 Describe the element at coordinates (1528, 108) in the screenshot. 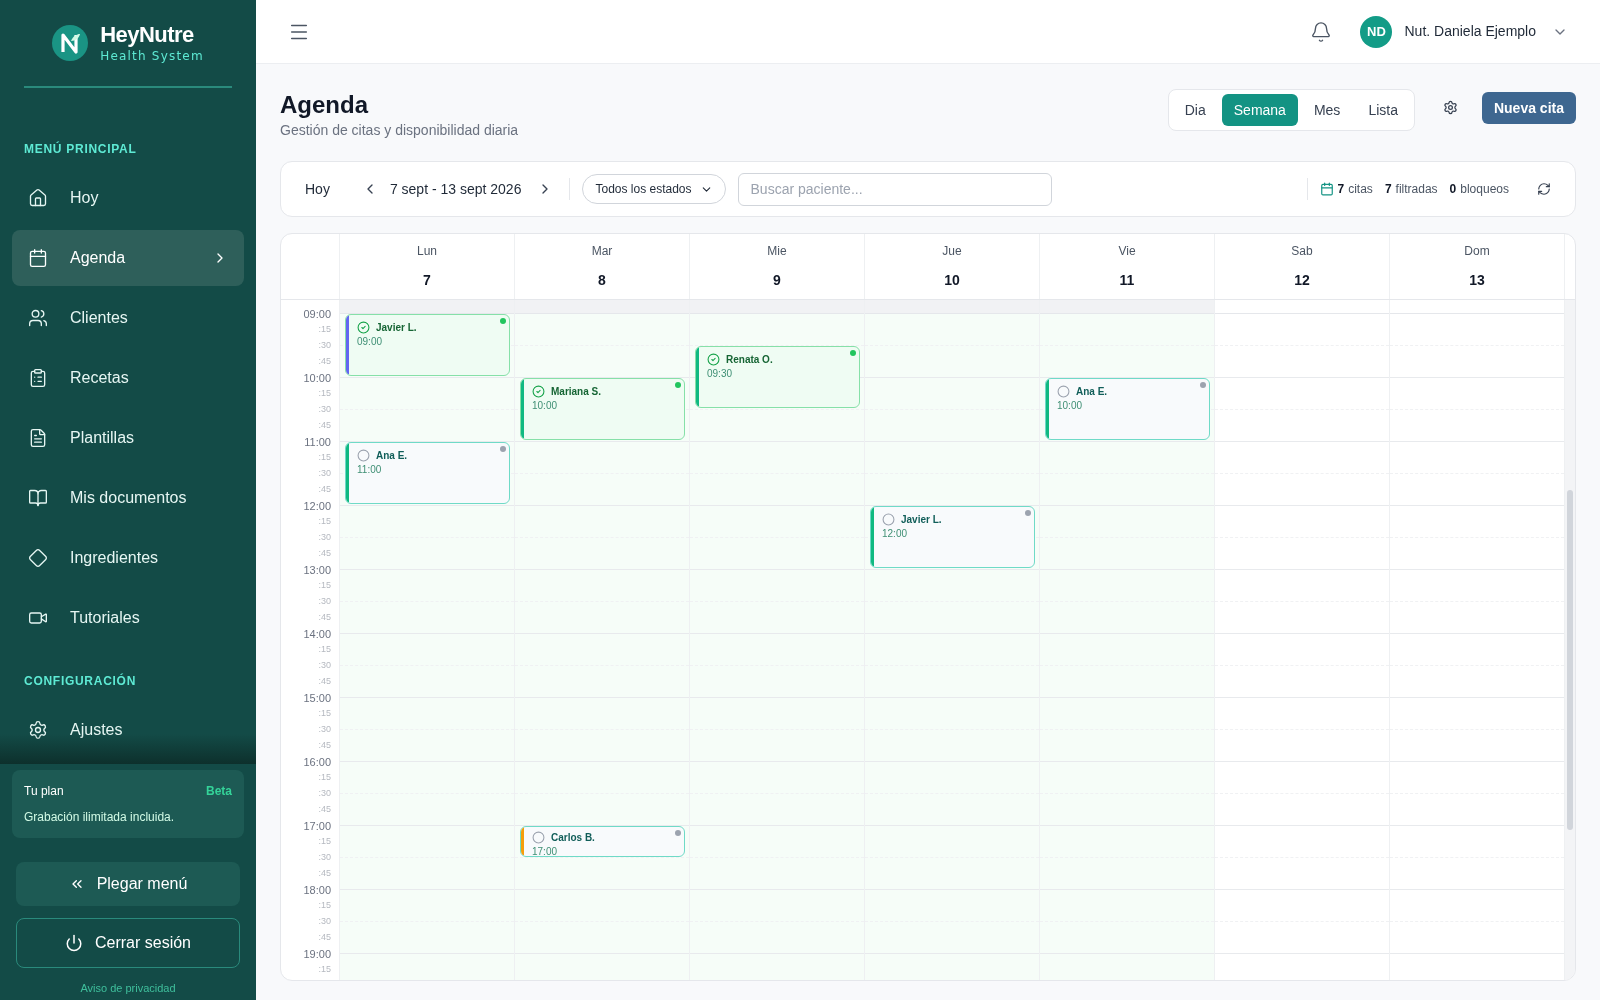

I see `new-appointment-button: Nueva cita` at that location.